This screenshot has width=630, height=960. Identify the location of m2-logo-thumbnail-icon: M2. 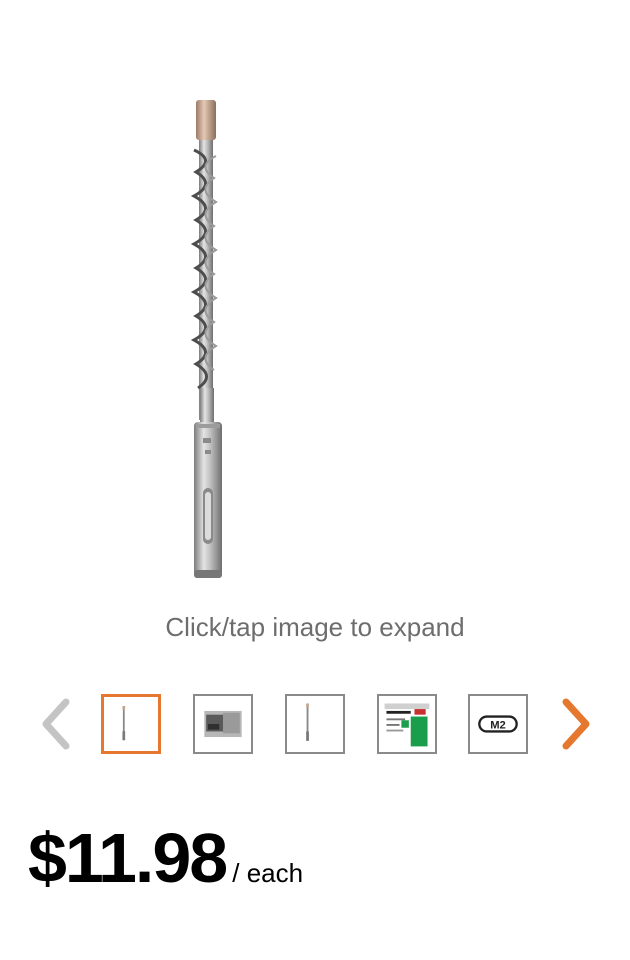
(498, 724).